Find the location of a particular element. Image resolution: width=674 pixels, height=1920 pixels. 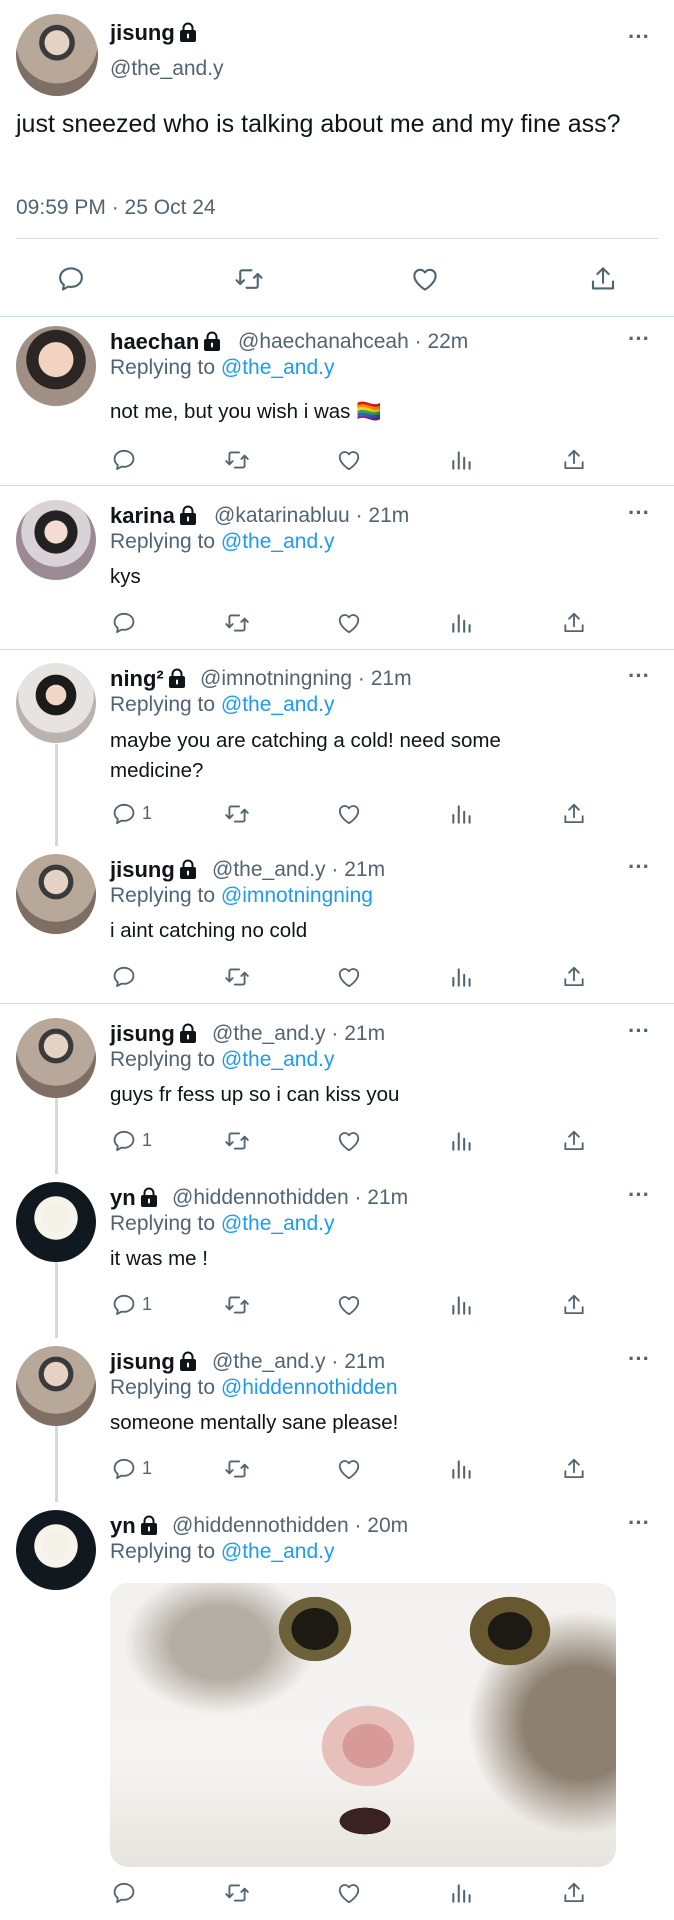

replying-prefix: Replying to is located at coordinates (163, 541).